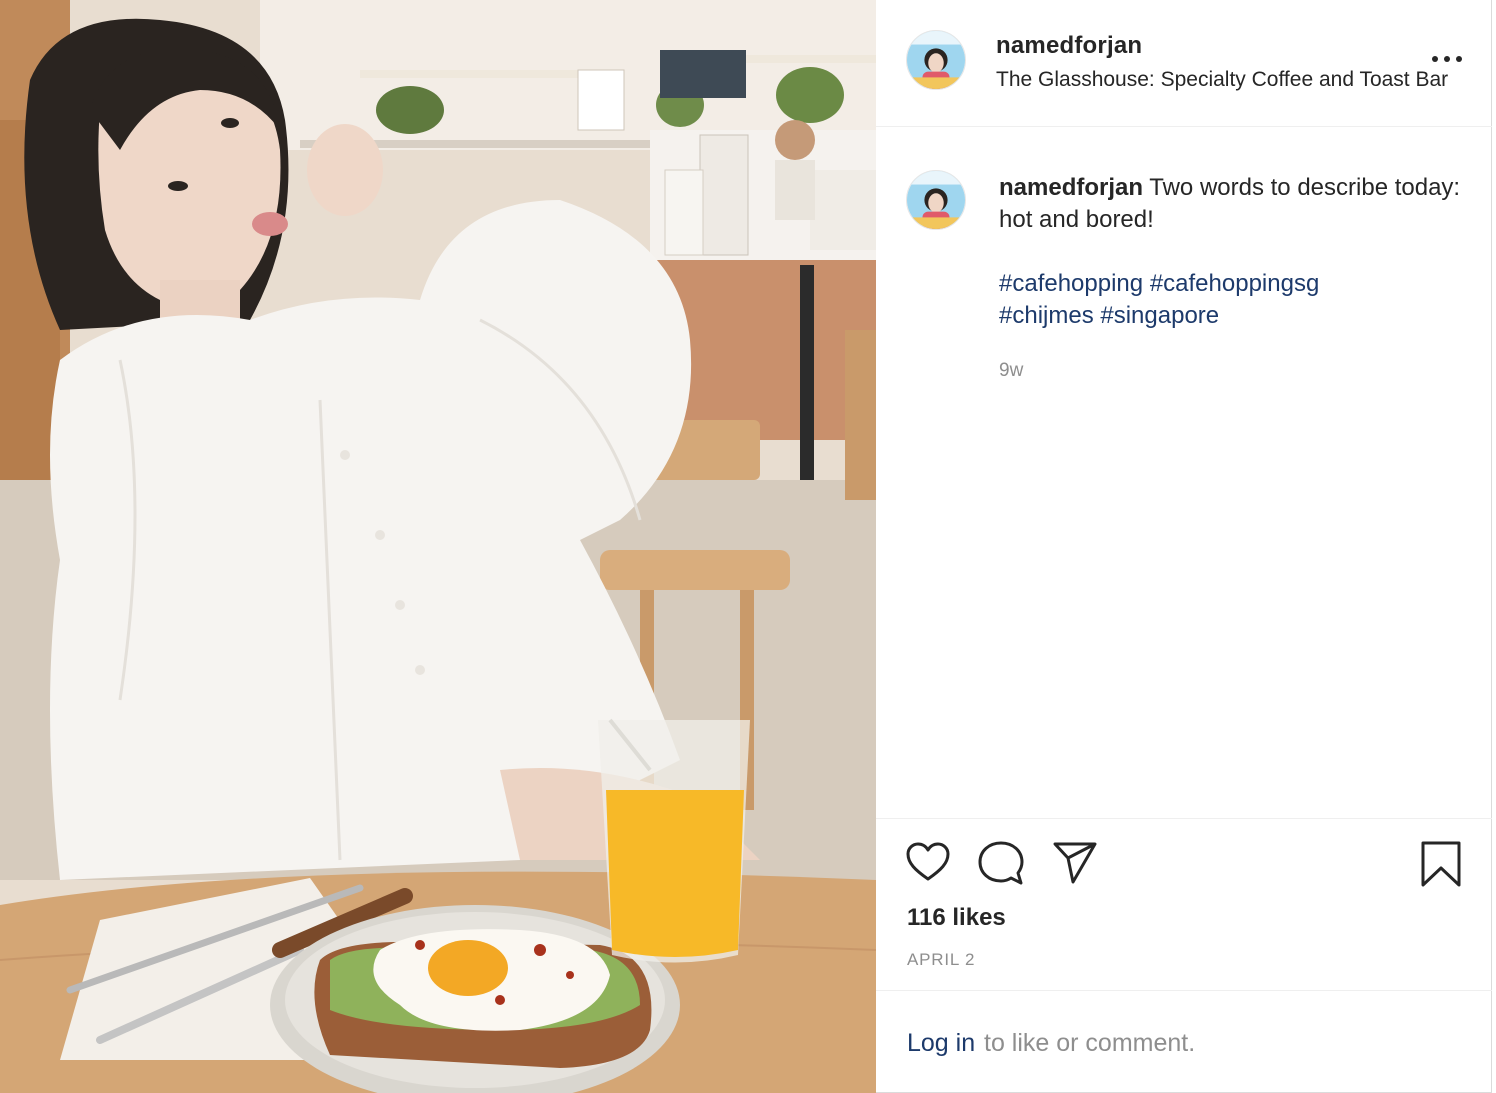  I want to click on login-prompt: Log in to like or comment., so click(1184, 1041).